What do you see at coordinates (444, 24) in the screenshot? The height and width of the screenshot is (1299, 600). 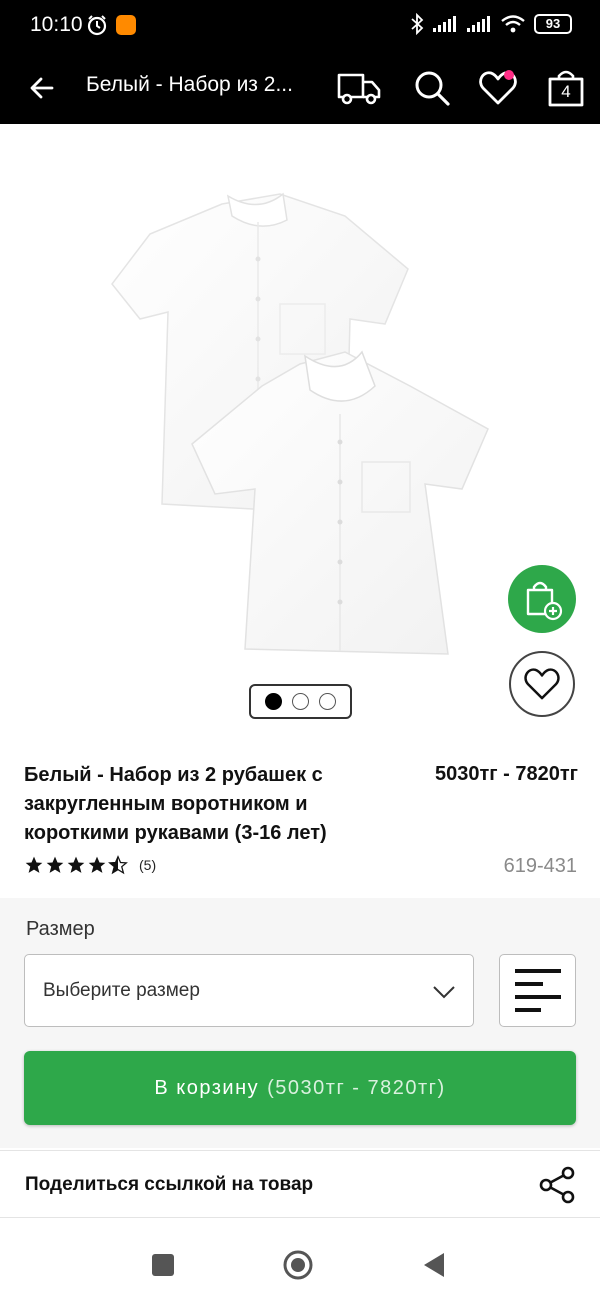 I see `signal-icon` at bounding box center [444, 24].